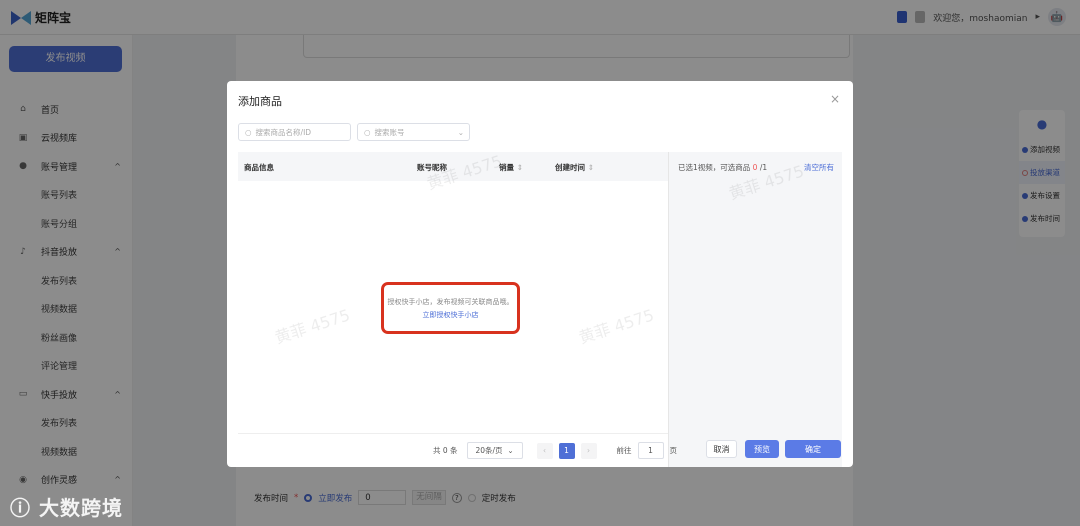 The image size is (1080, 526). What do you see at coordinates (389, 132) in the screenshot?
I see `search-placeholder: 搜索账号` at bounding box center [389, 132].